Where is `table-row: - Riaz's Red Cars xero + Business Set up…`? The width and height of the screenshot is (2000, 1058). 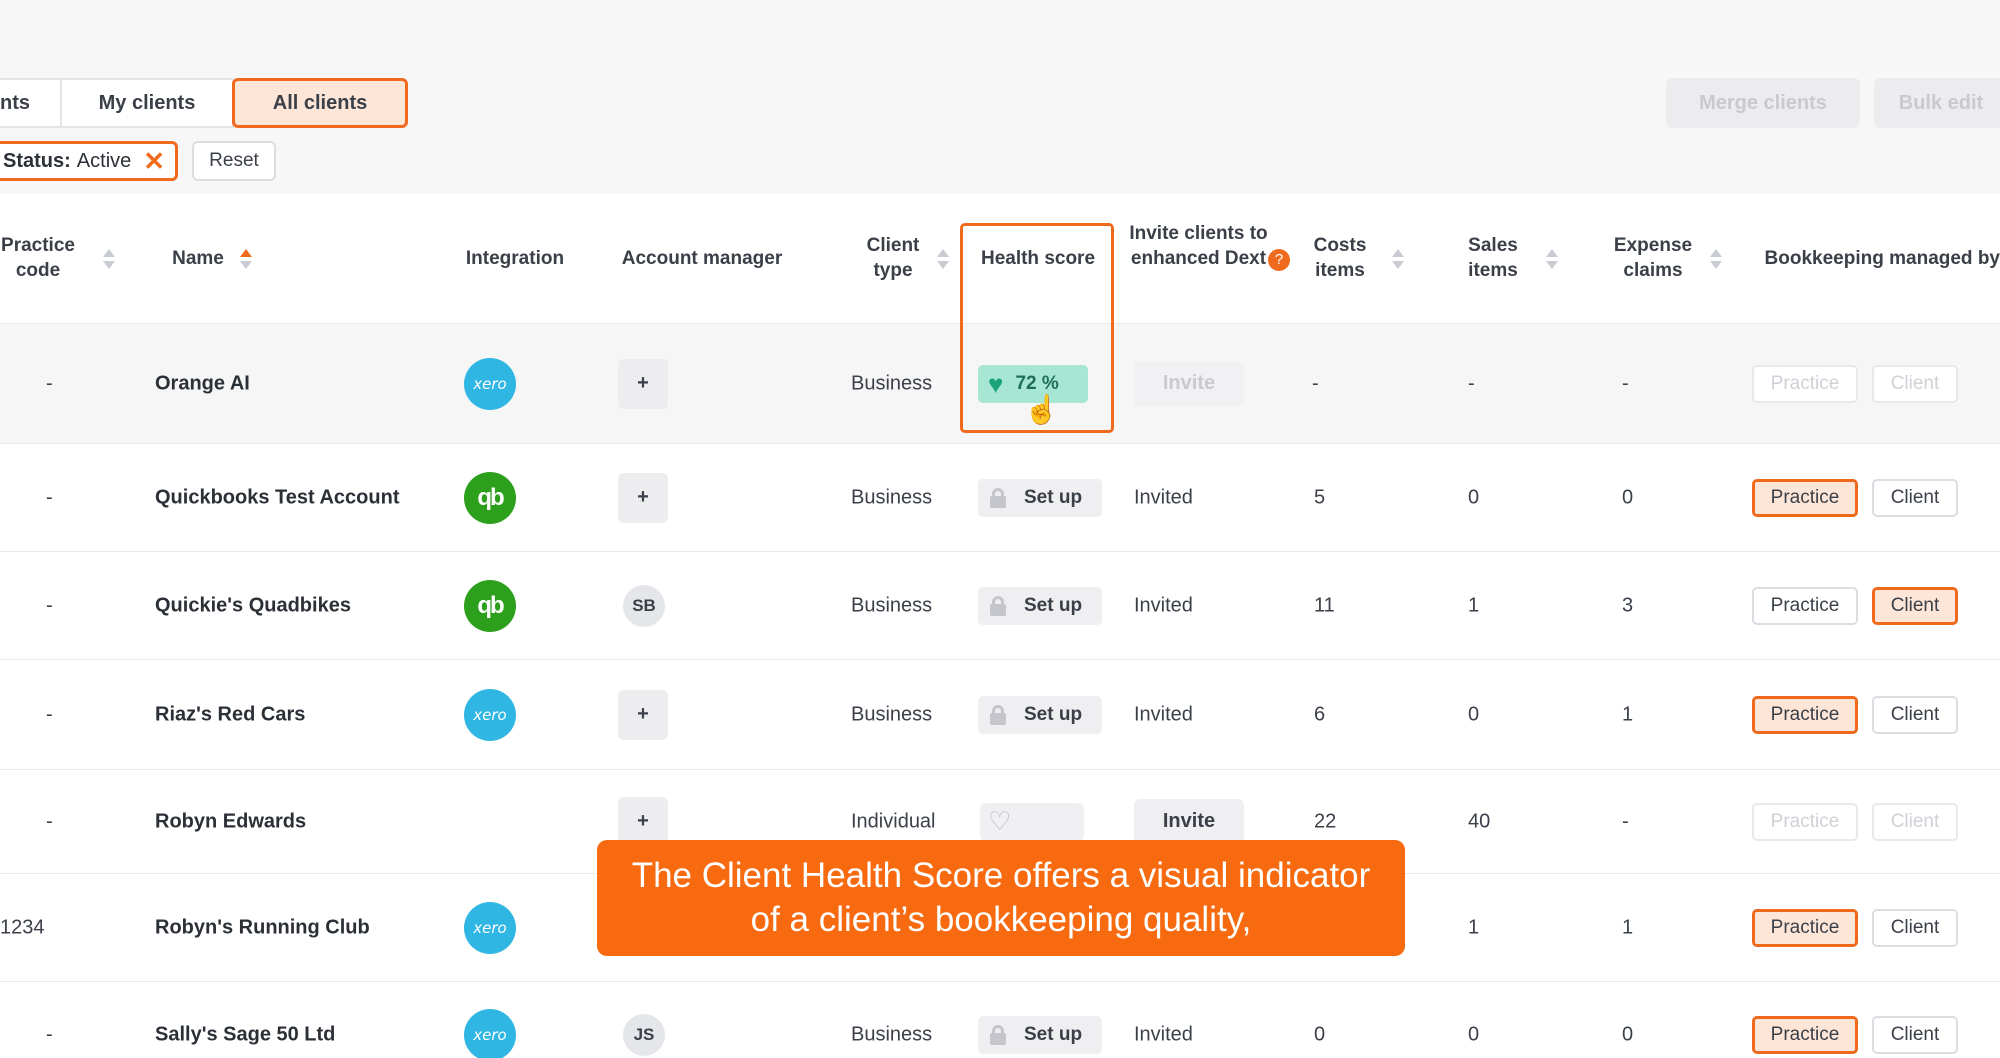
table-row: - Riaz's Red Cars xero + Business Set up… is located at coordinates (1000, 714).